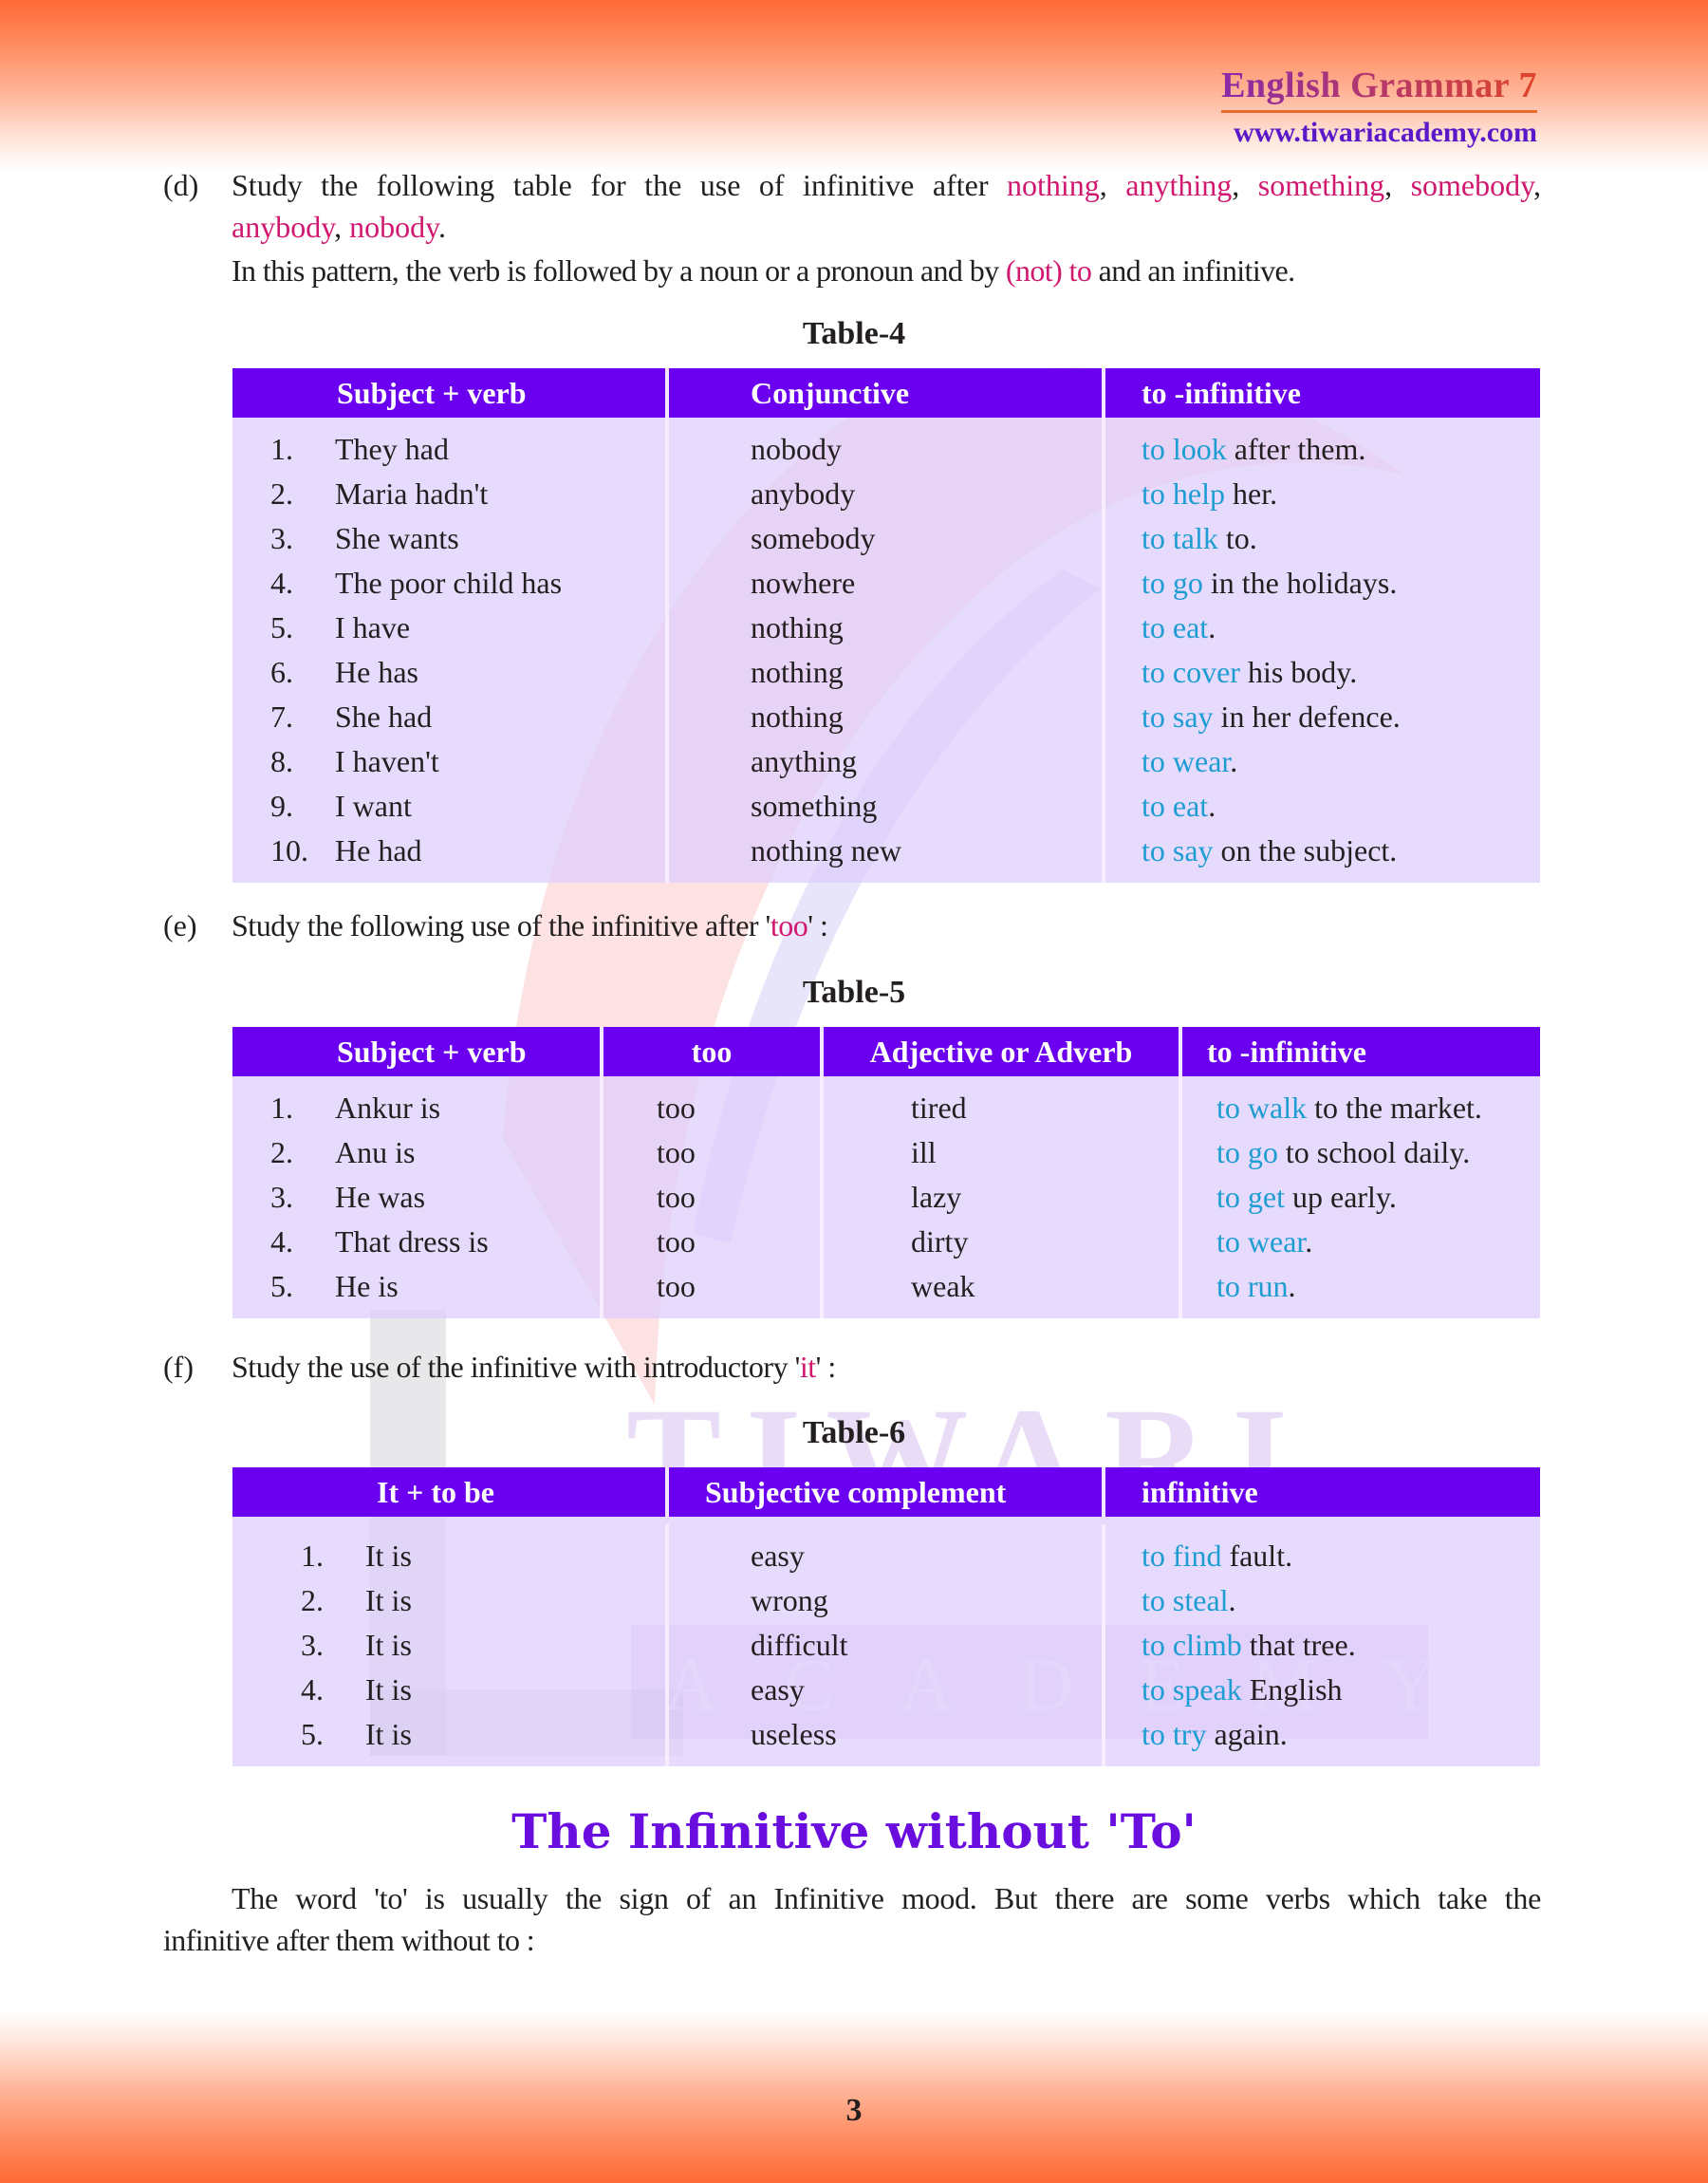  What do you see at coordinates (943, 1286) in the screenshot?
I see `table5-adjective-cell: weak` at bounding box center [943, 1286].